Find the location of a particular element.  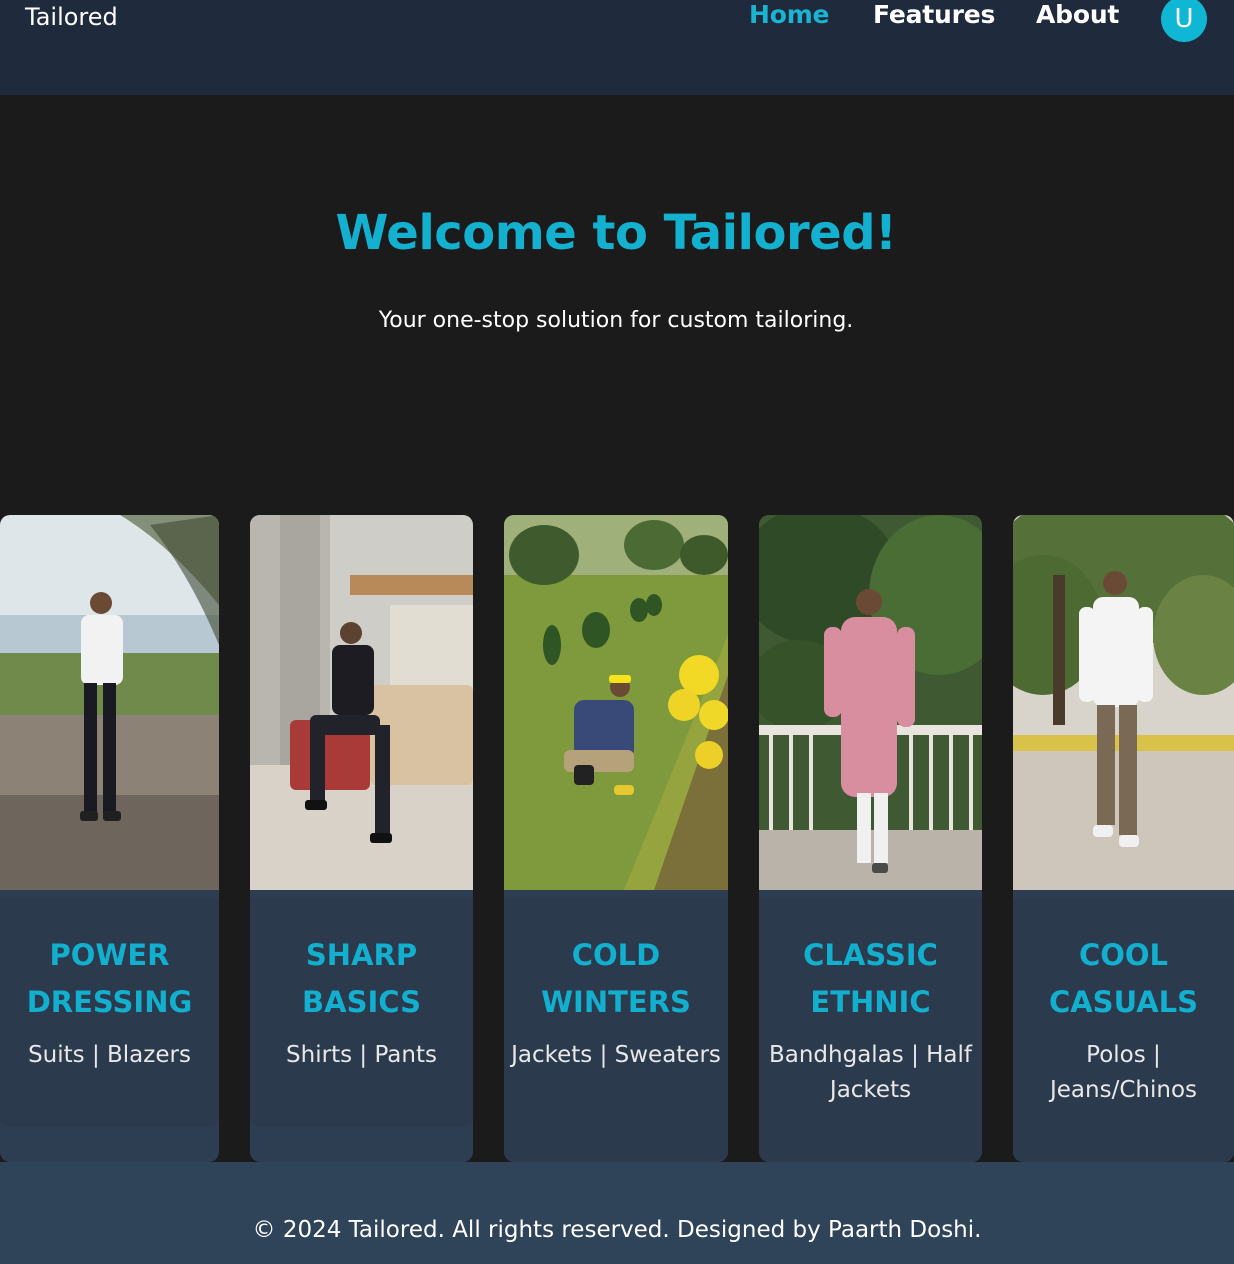

card-body: POWER DRESSING Suits | Blazers is located at coordinates (109, 1012).